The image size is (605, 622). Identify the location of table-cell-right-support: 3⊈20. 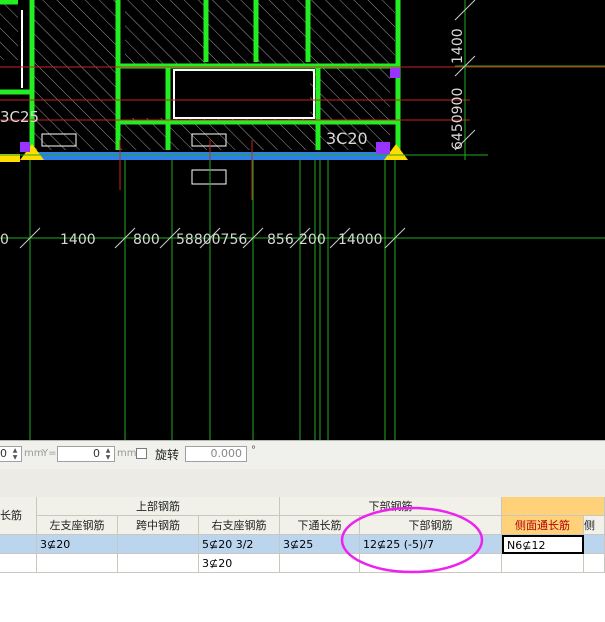
(239, 563).